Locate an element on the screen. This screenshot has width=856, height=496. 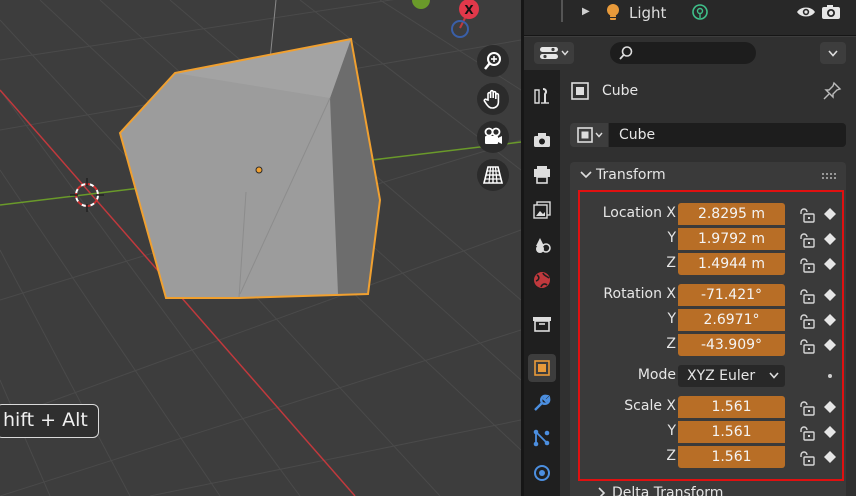
tab-tool is located at coordinates (542, 96).